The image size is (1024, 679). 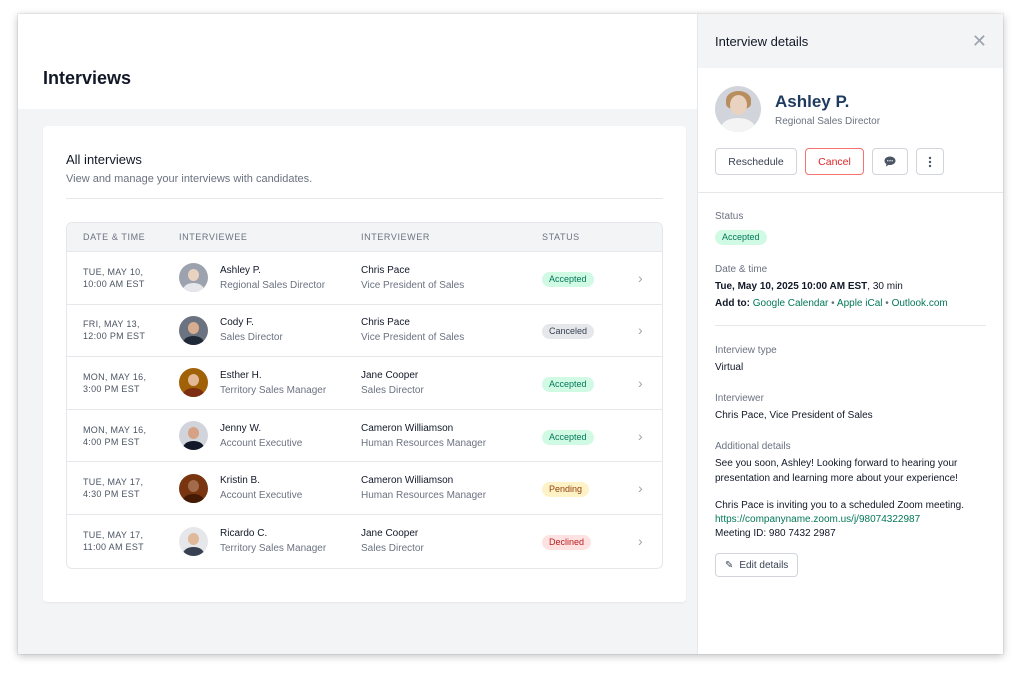 What do you see at coordinates (270, 488) in the screenshot?
I see `row-interviewee: Kristin B. Account Executive` at bounding box center [270, 488].